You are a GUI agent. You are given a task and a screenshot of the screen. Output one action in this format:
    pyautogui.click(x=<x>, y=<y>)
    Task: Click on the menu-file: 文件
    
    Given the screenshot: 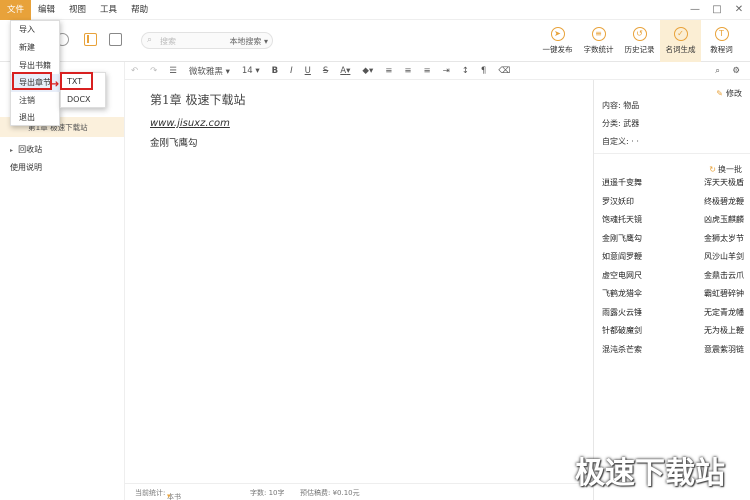 What is the action you would take?
    pyautogui.click(x=16, y=10)
    